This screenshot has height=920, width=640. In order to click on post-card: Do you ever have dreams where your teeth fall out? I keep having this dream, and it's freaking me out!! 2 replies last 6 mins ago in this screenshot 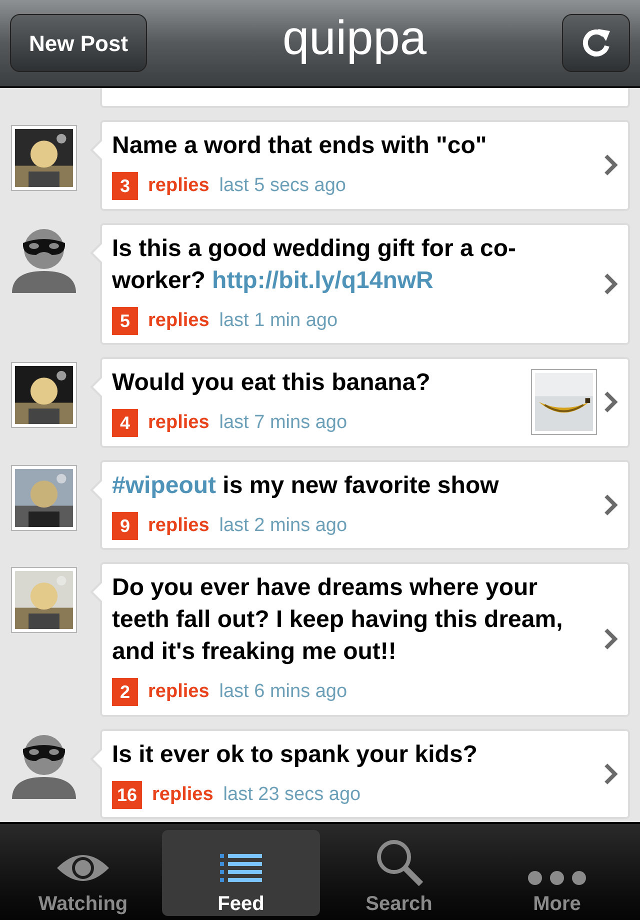, I will do `click(365, 639)`.